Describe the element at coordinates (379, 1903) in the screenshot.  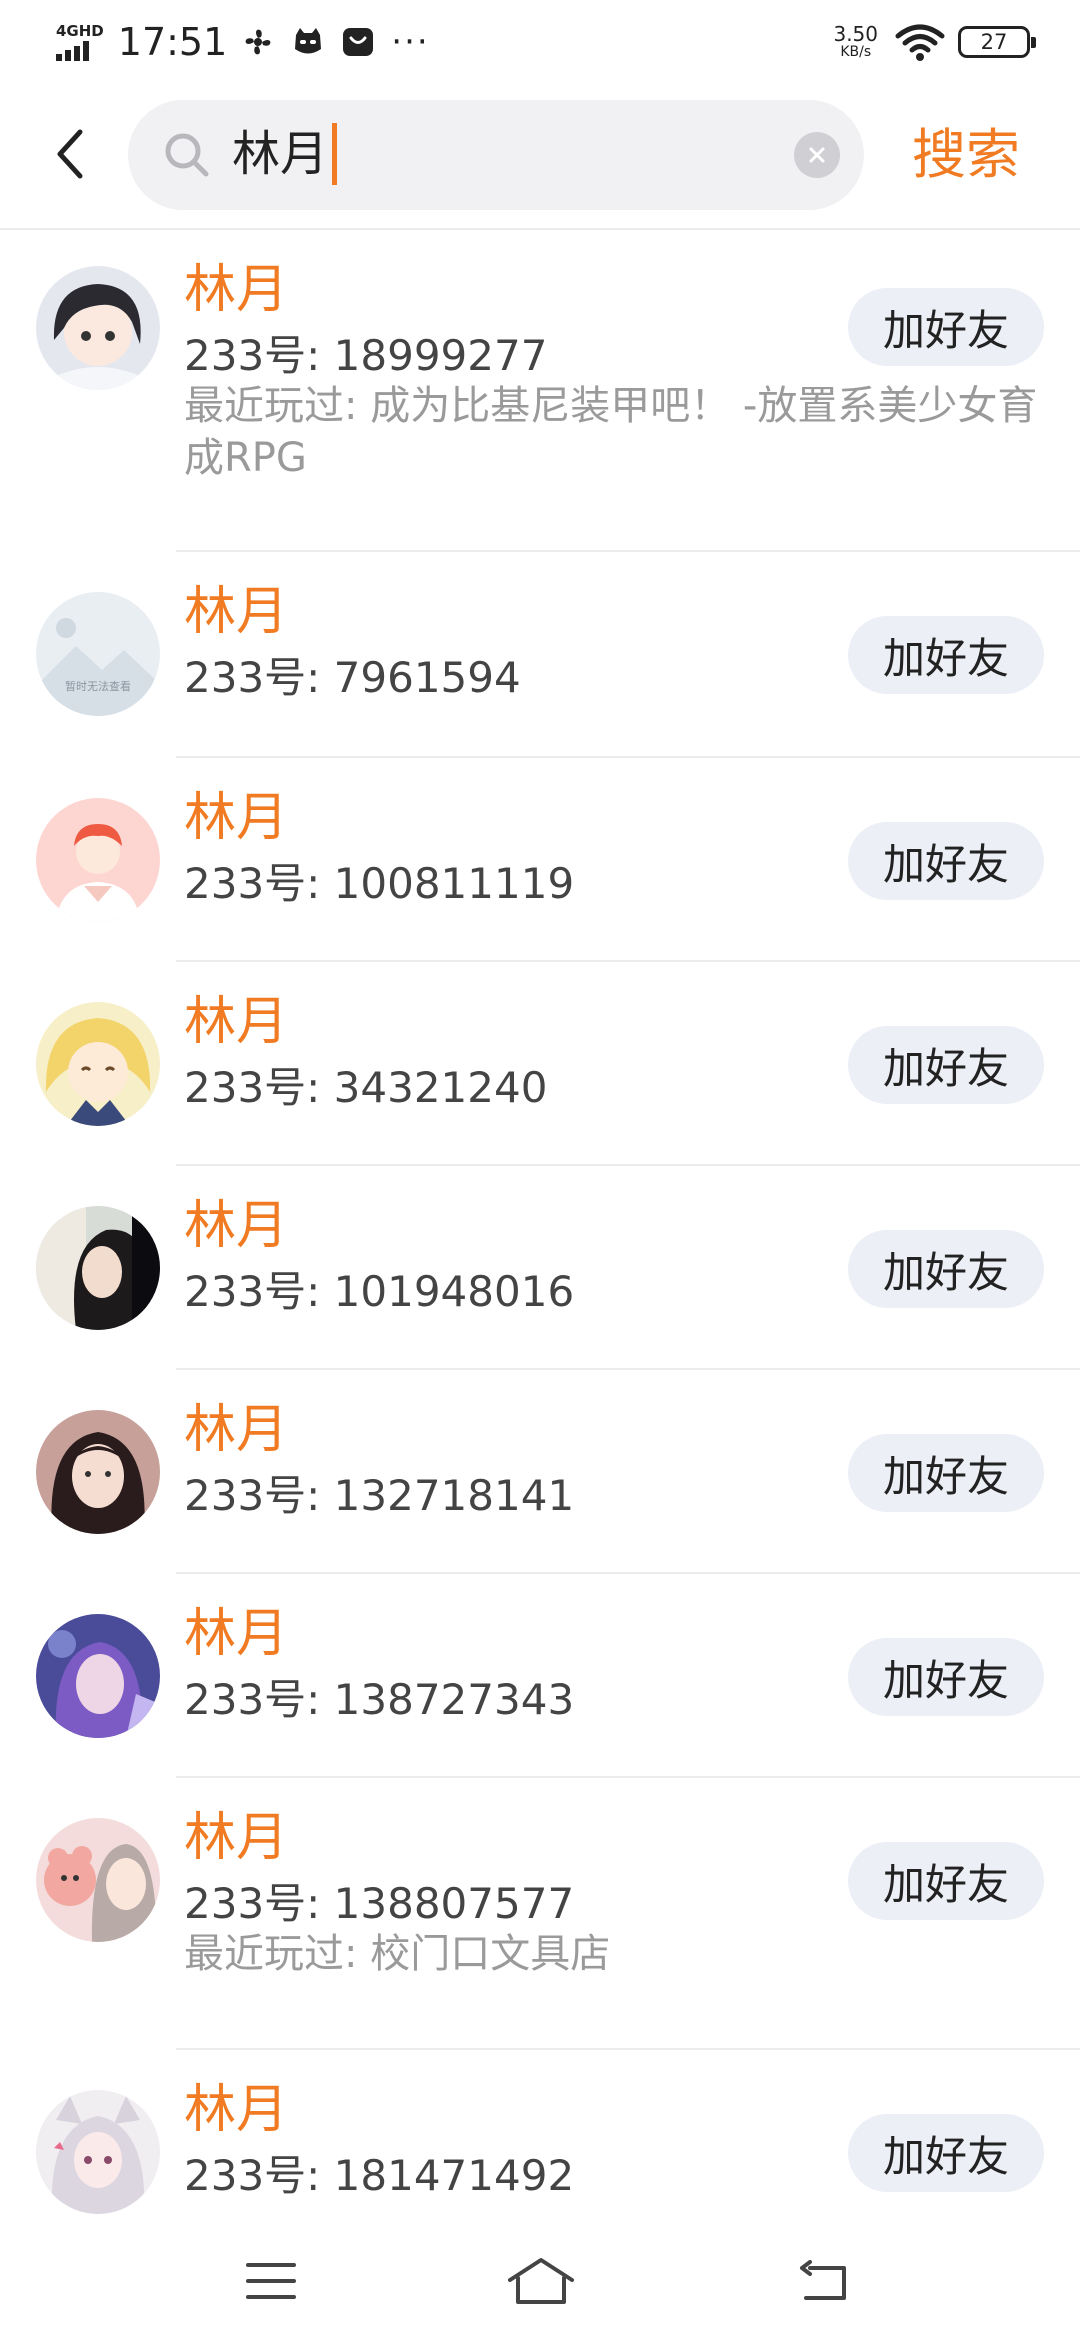
I see `user-id: 233号: 138807577` at that location.